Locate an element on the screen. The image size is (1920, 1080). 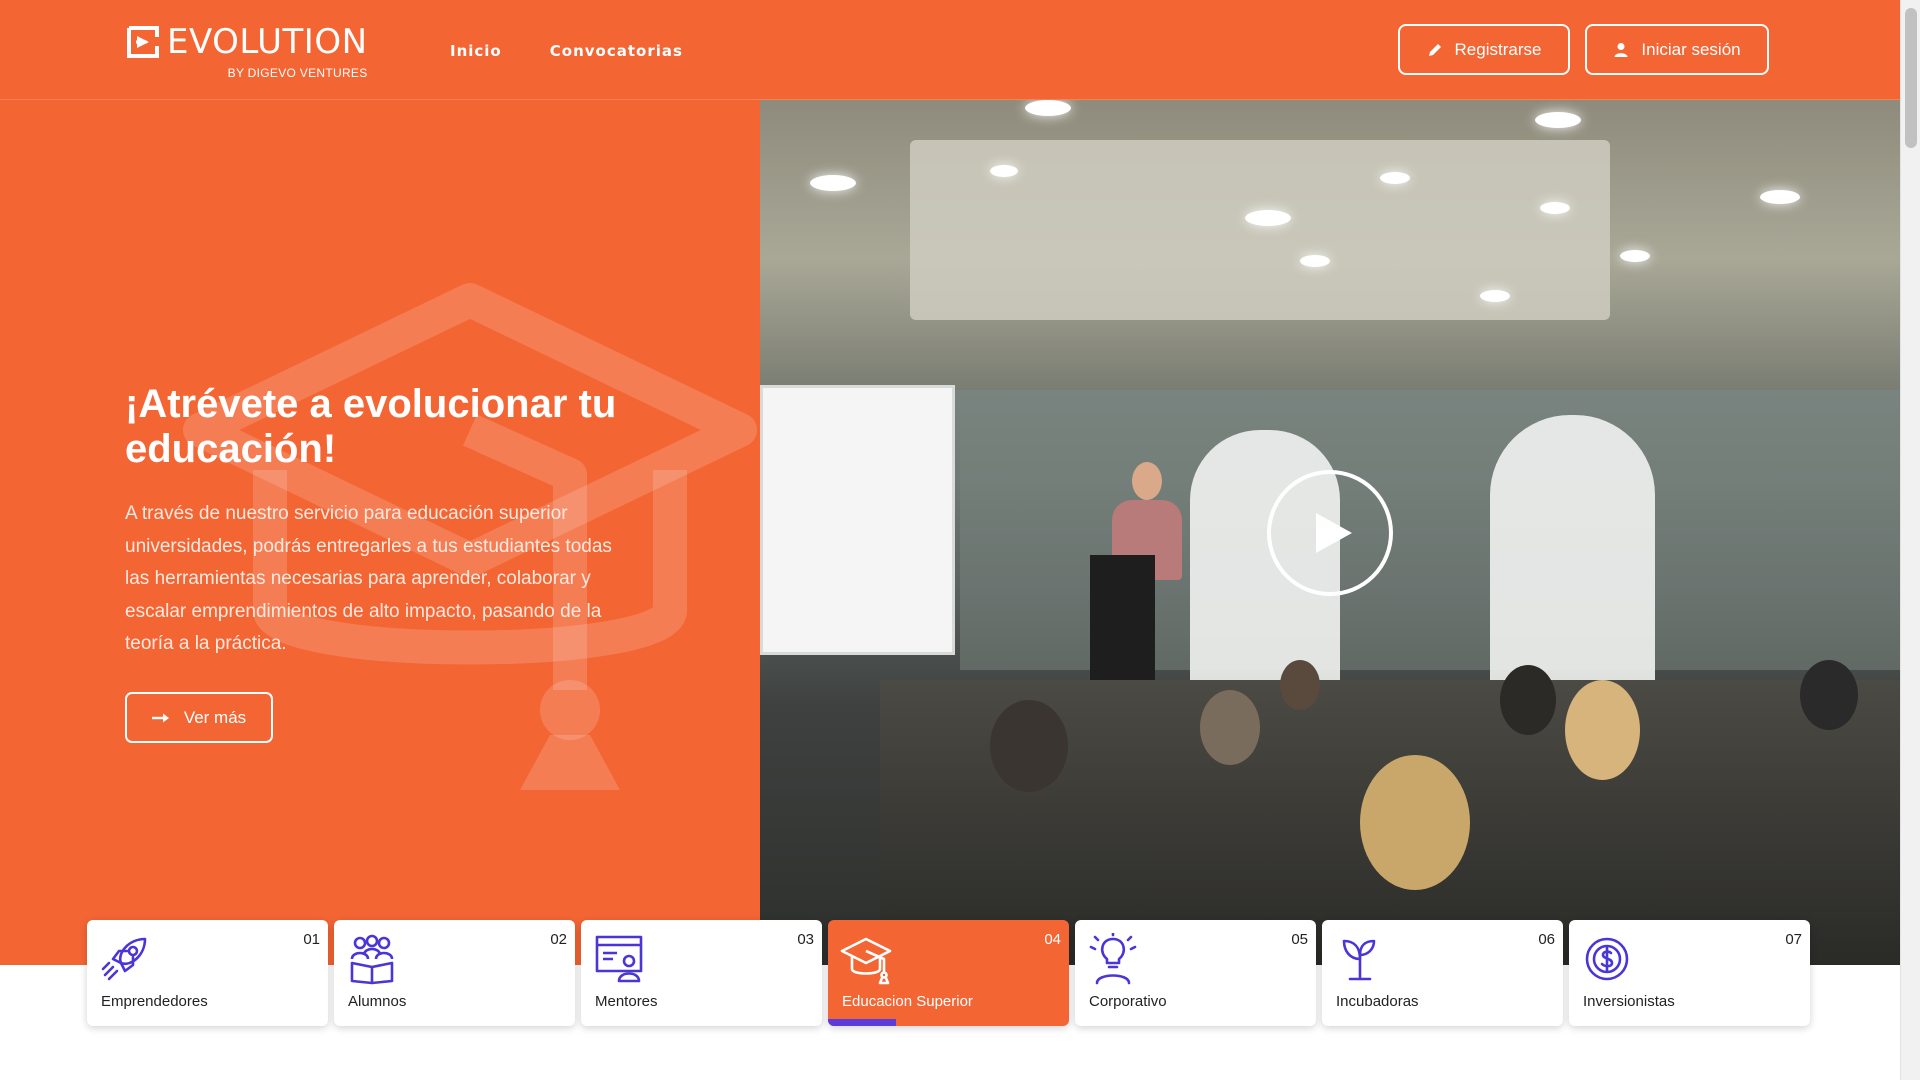
see-more-button: Ver más is located at coordinates (199, 717).